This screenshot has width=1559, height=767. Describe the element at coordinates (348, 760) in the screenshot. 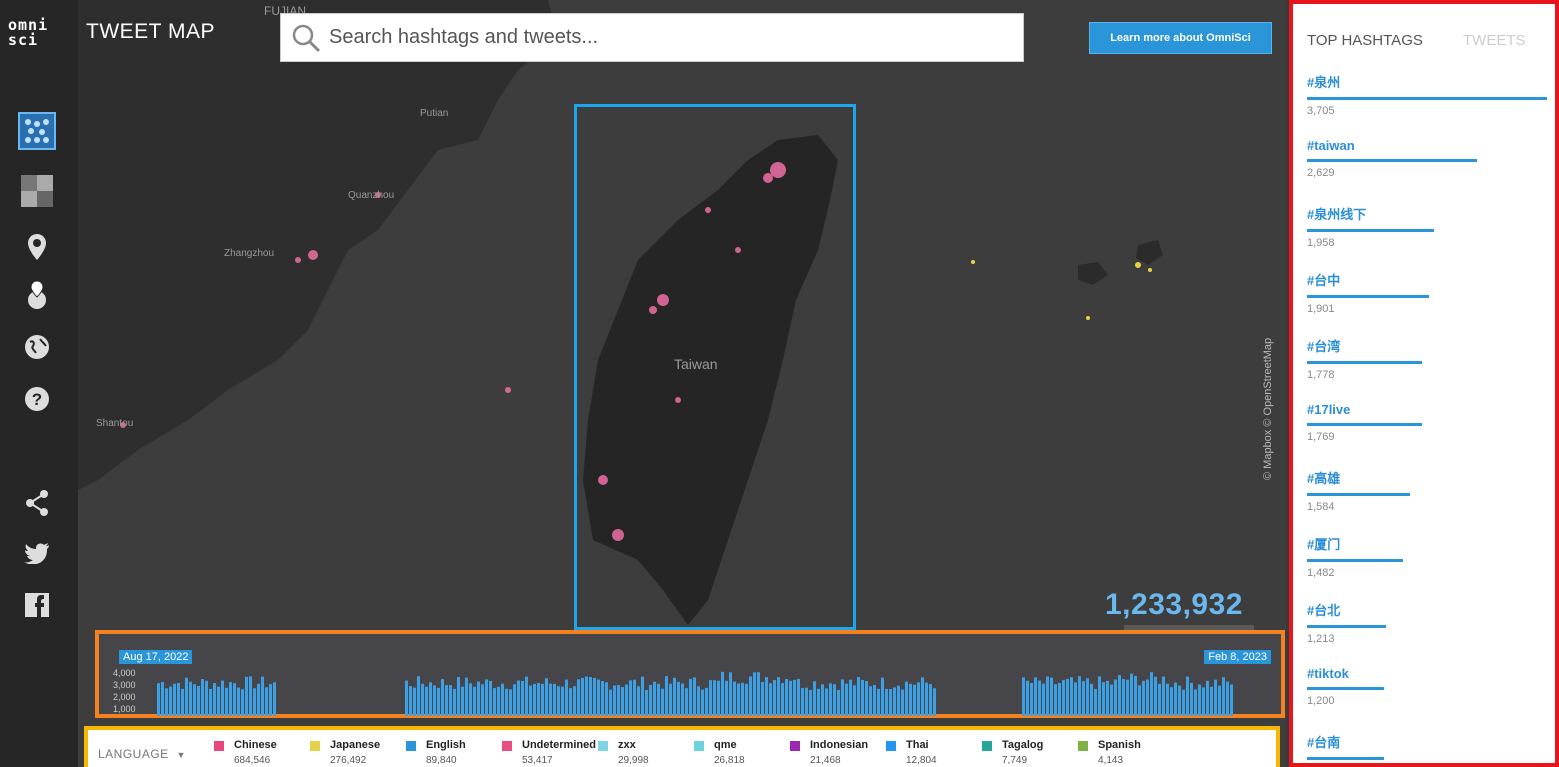

I see `legend-language-count: 276,492` at that location.